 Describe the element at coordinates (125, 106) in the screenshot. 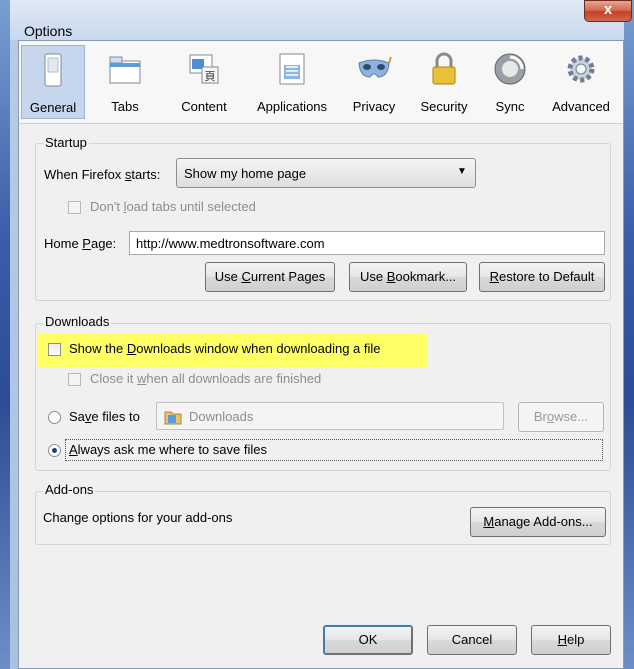

I see `tab-tabs-label: Tabs` at that location.